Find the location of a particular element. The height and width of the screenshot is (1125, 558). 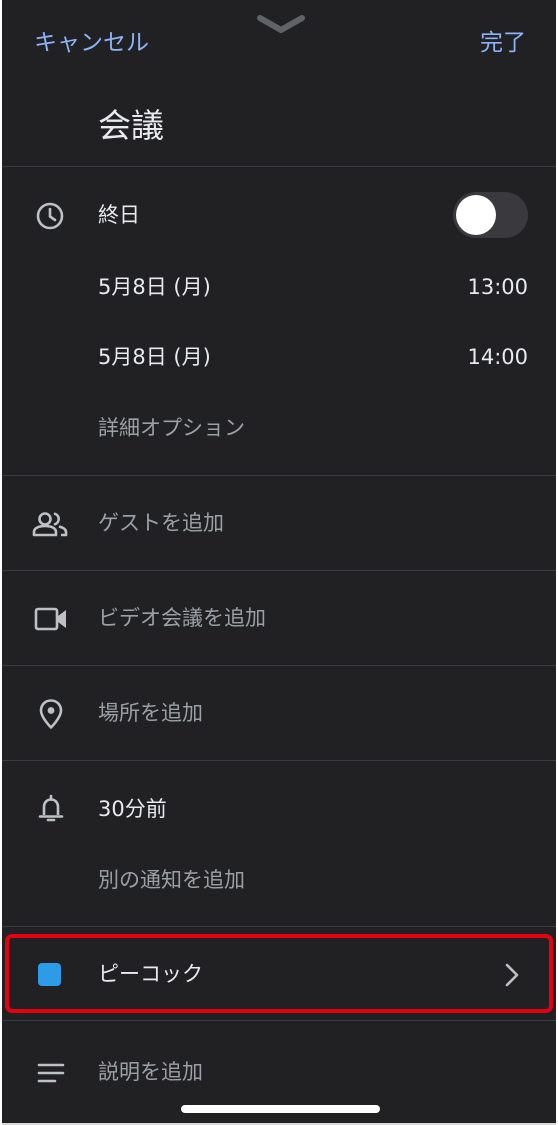

location-pin-icon is located at coordinates (51, 714).